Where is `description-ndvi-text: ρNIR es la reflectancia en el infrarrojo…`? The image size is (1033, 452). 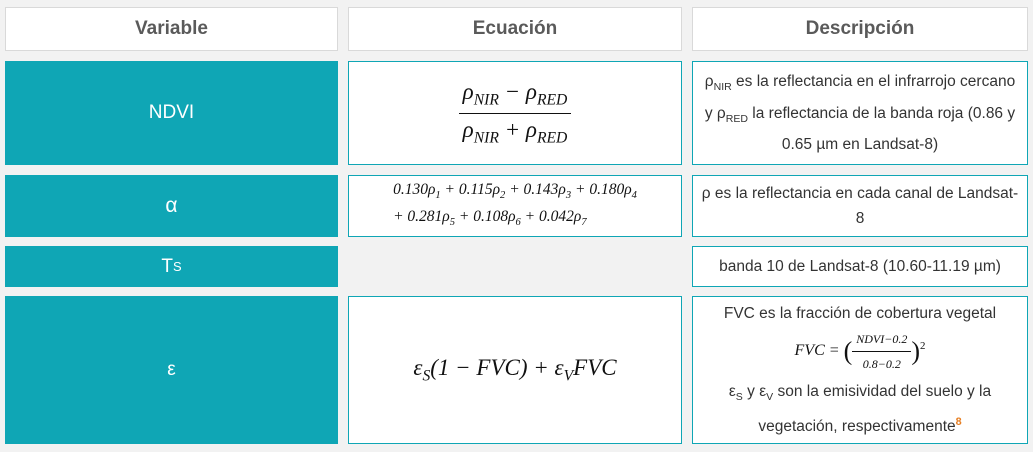 description-ndvi-text: ρNIR es la reflectancia en el infrarrojo… is located at coordinates (860, 113).